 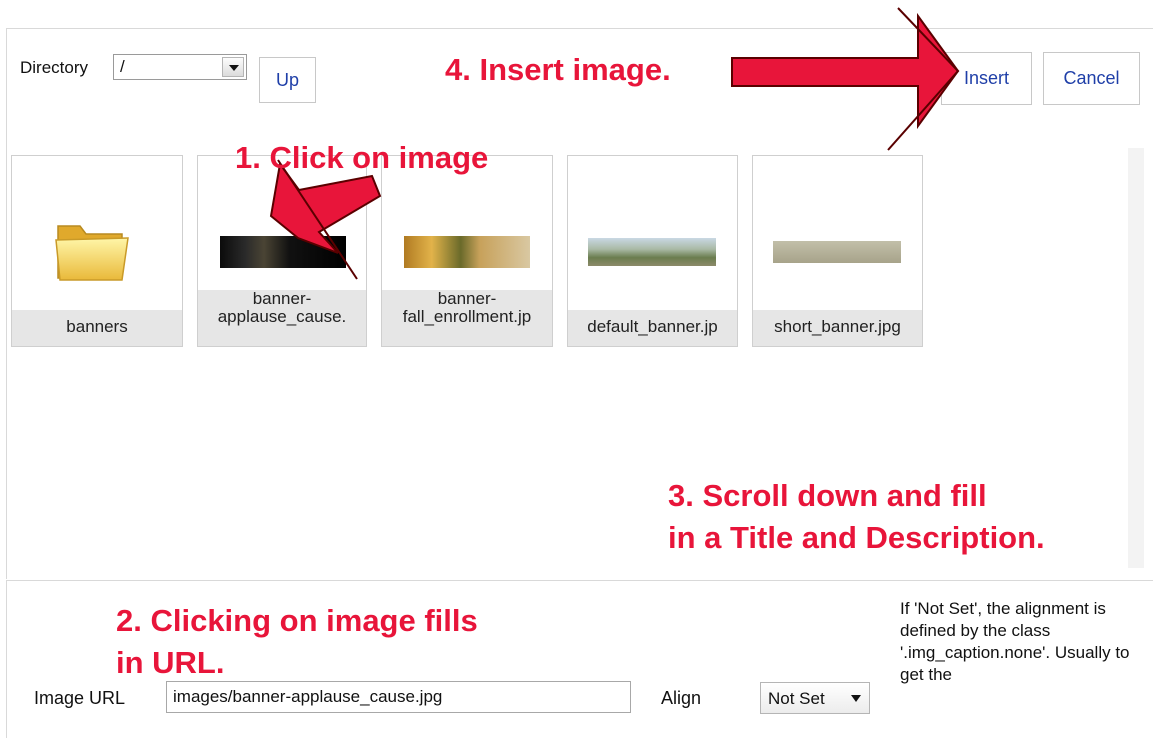 I want to click on annotation-step-4: 4. Insert image., so click(x=558, y=69).